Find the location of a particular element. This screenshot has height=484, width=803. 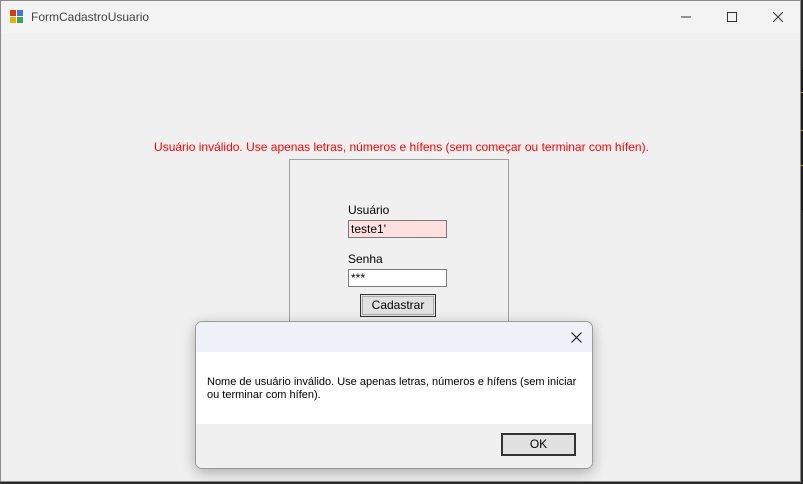

close-button is located at coordinates (778, 17).